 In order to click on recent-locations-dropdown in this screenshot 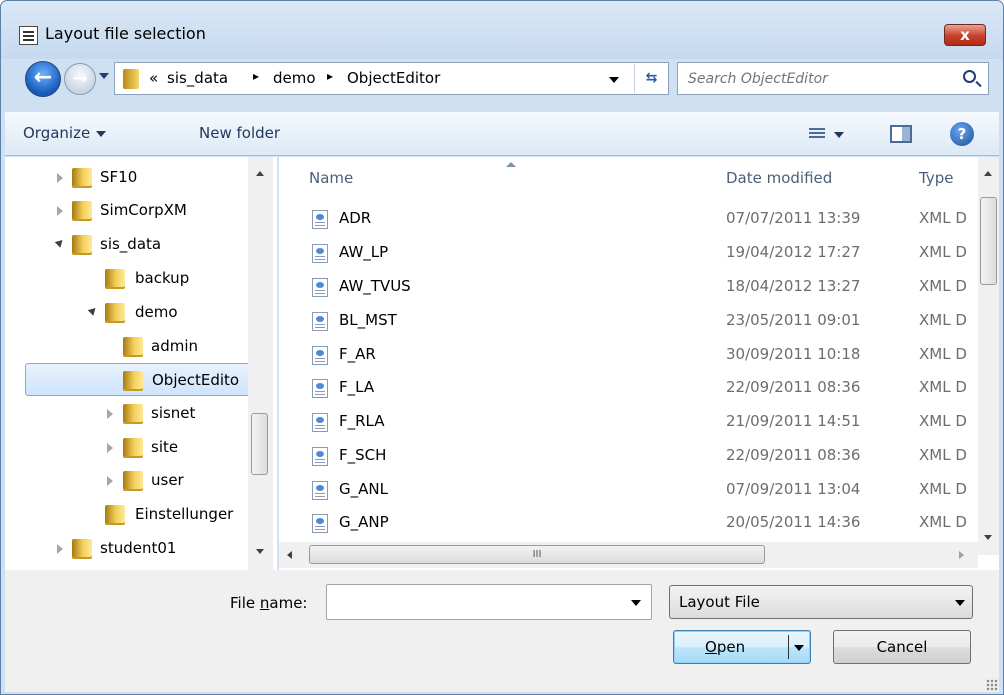, I will do `click(104, 76)`.